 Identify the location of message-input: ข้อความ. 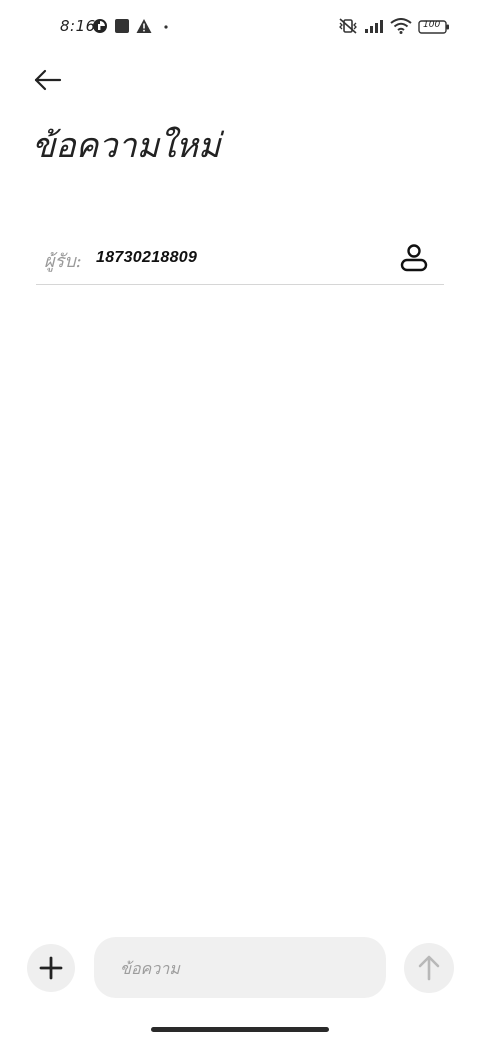
(240, 967).